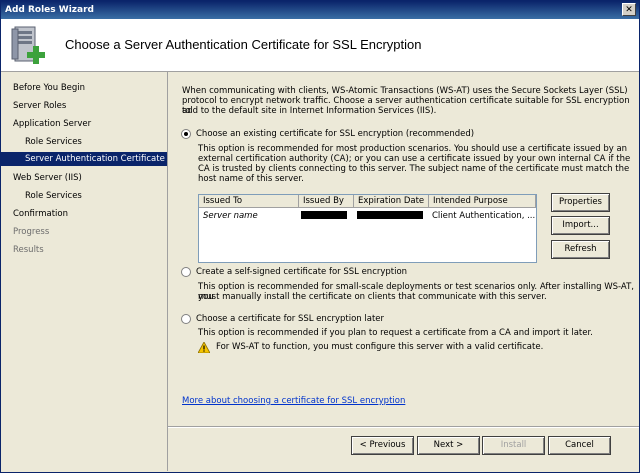  Describe the element at coordinates (382, 445) in the screenshot. I see `previous-button: < Previous` at that location.